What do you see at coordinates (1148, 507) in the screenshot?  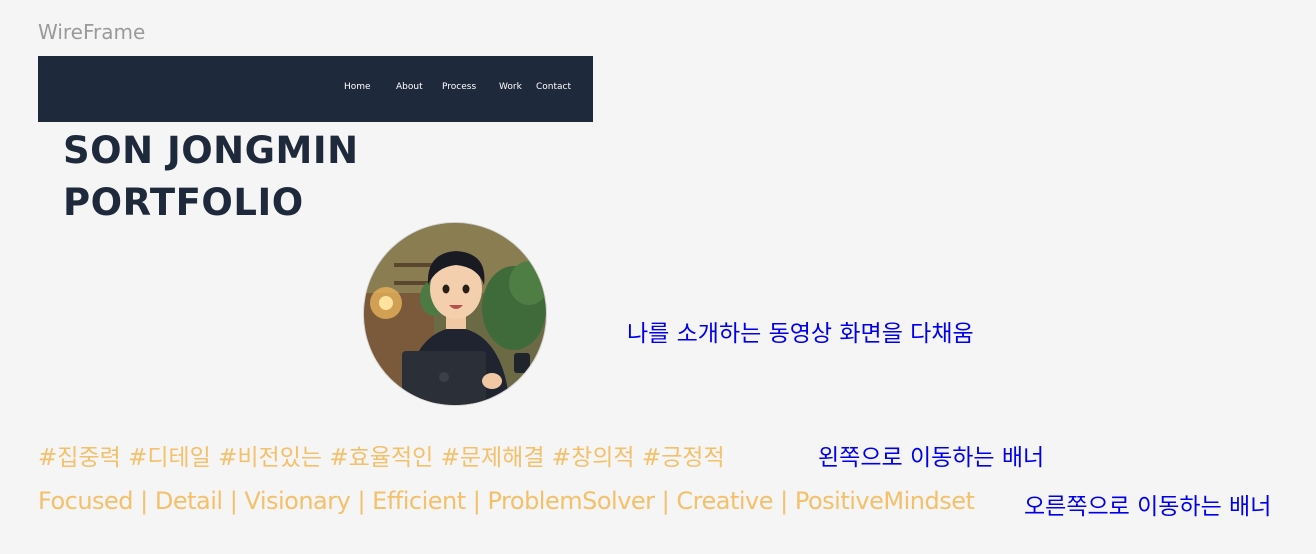 I see `right-banner-note: 오른쪽으로 이동하는 배너` at bounding box center [1148, 507].